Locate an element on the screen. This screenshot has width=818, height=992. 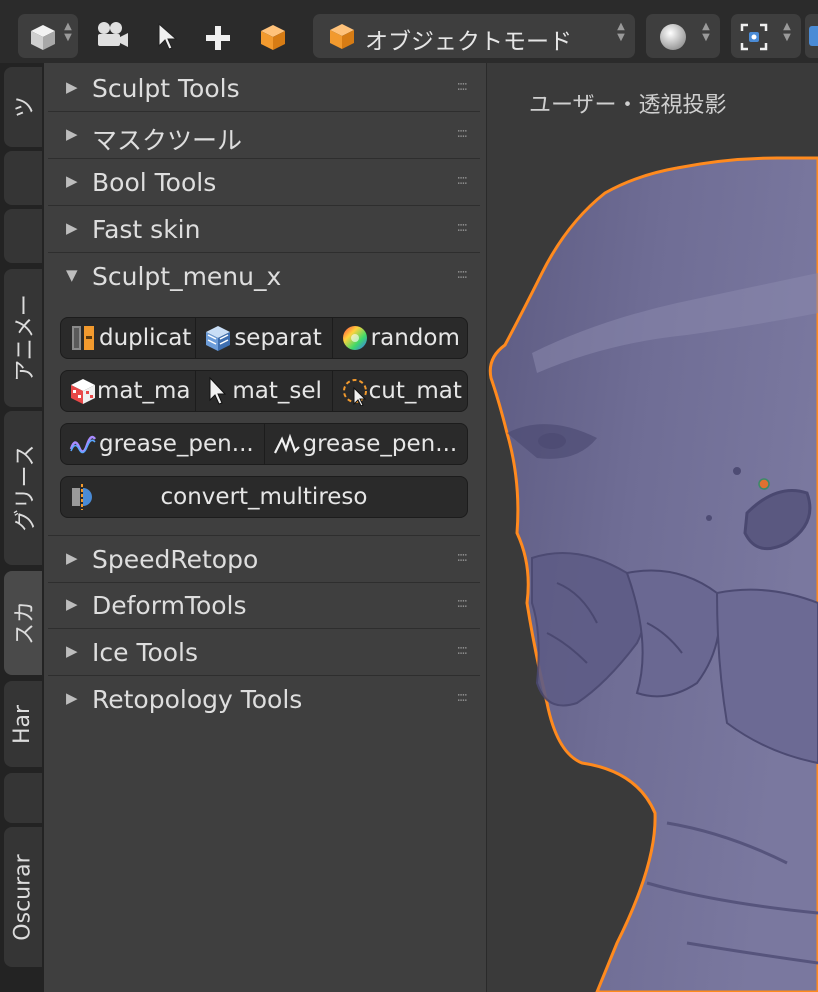
panel-title: Bool Tools is located at coordinates (154, 182).